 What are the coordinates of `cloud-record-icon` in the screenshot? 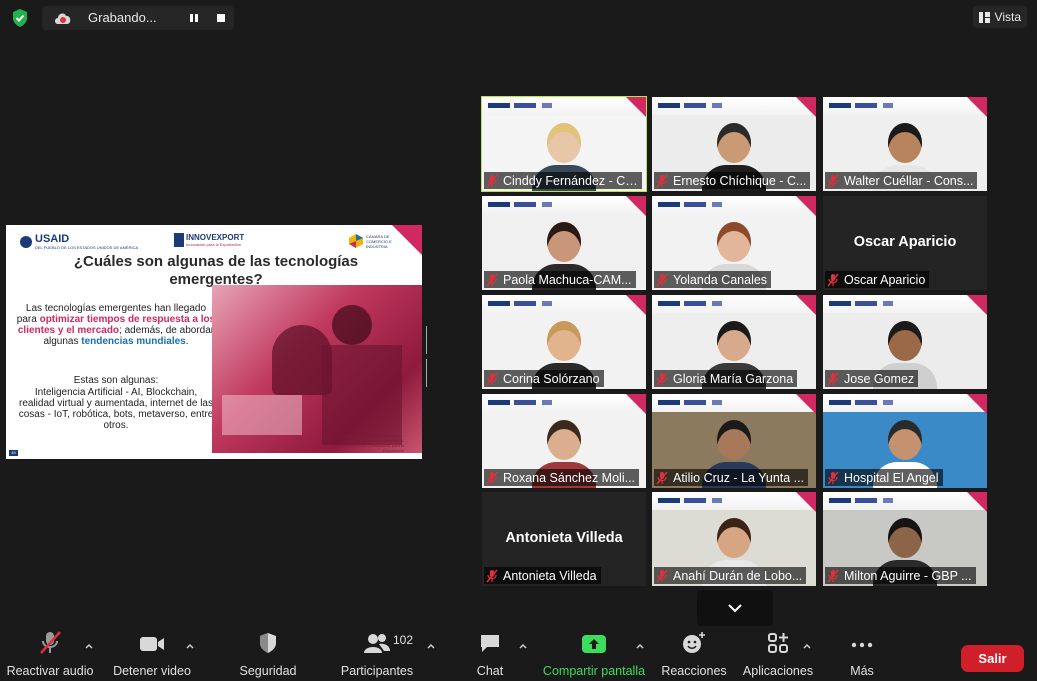 It's located at (63, 20).